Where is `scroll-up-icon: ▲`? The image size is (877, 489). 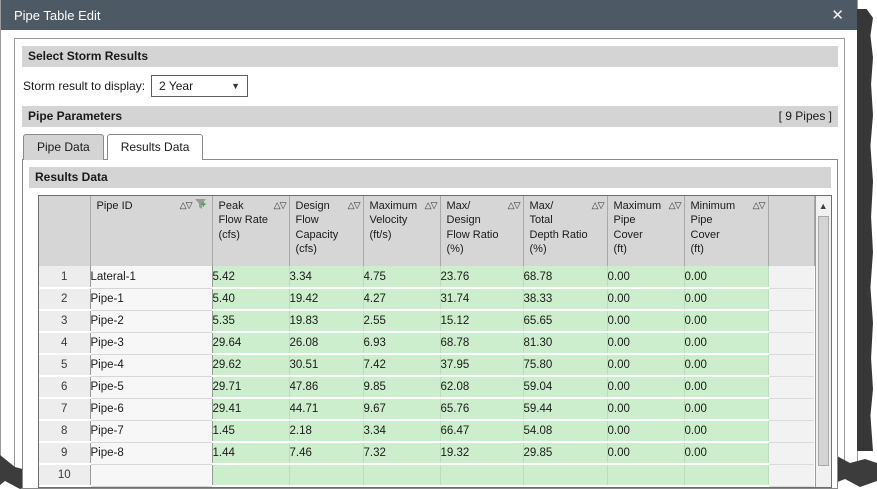
scroll-up-icon: ▲ is located at coordinates (823, 205).